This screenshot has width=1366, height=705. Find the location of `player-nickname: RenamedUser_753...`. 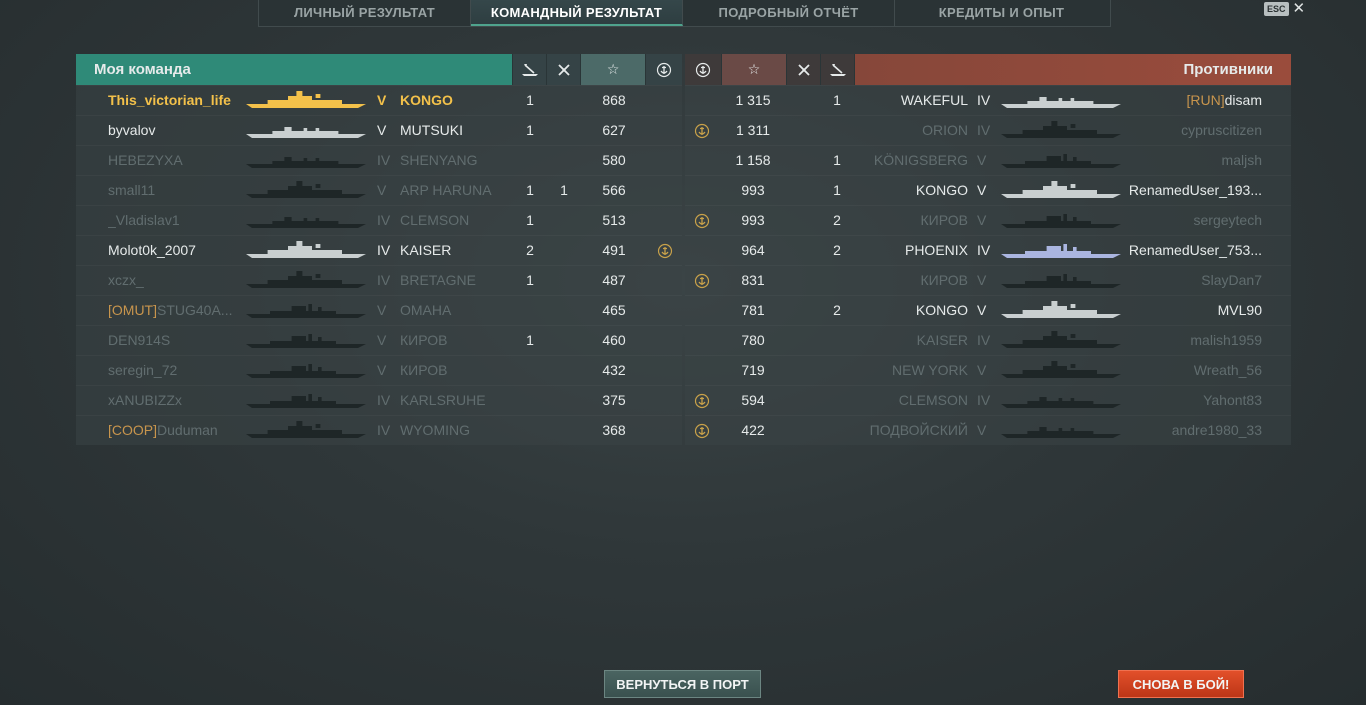

player-nickname: RenamedUser_753... is located at coordinates (1195, 250).